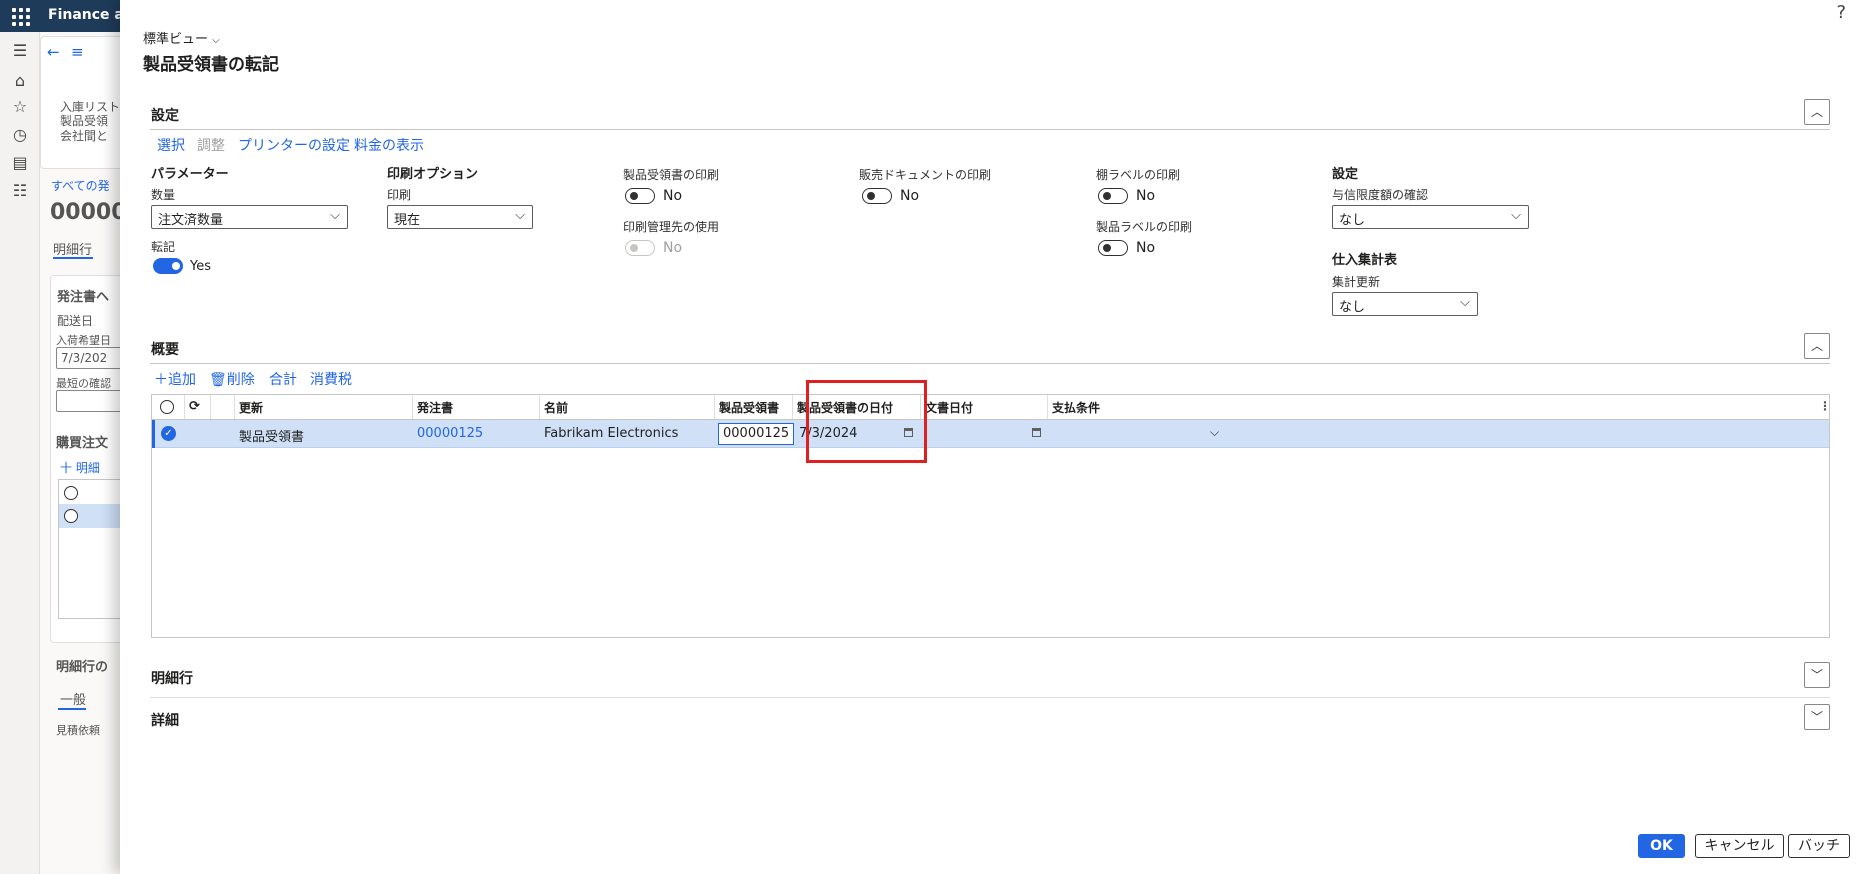 This screenshot has height=874, width=1858. Describe the element at coordinates (1113, 248) in the screenshot. I see `print-product-label-toggle` at that location.